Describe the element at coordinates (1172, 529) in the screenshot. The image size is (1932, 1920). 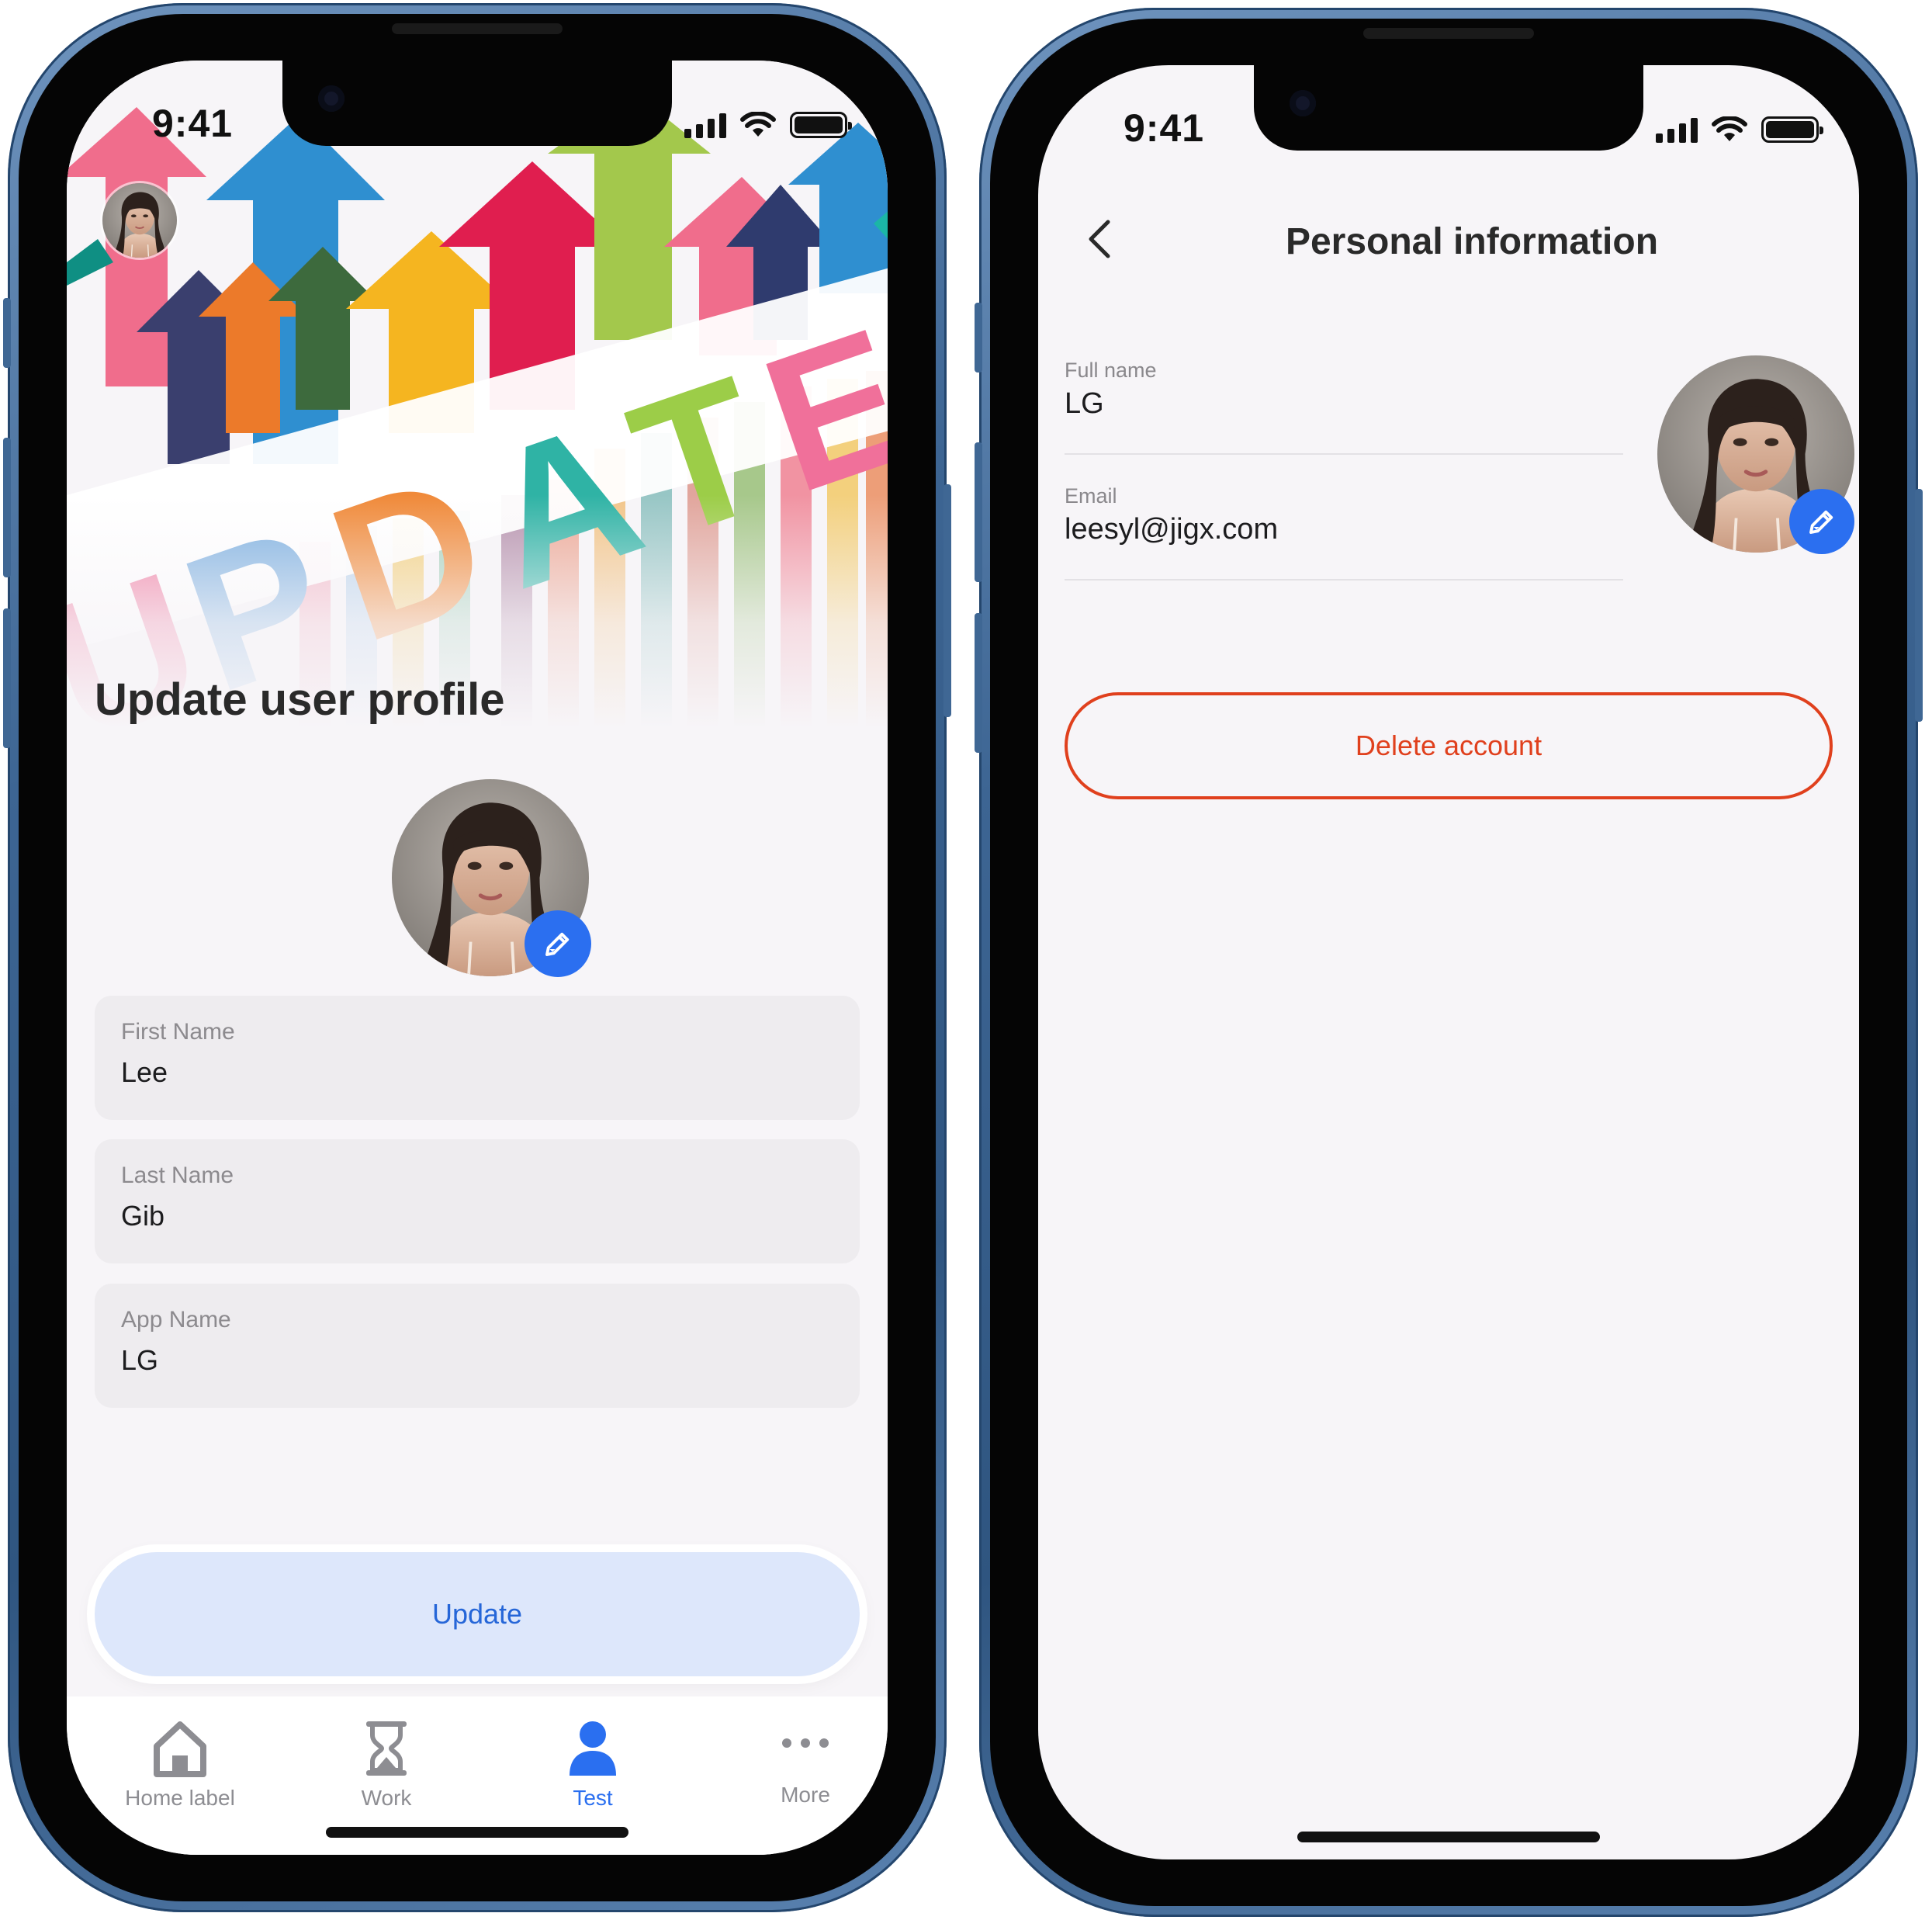
I see `email-value: leesyl@jigx.com` at that location.